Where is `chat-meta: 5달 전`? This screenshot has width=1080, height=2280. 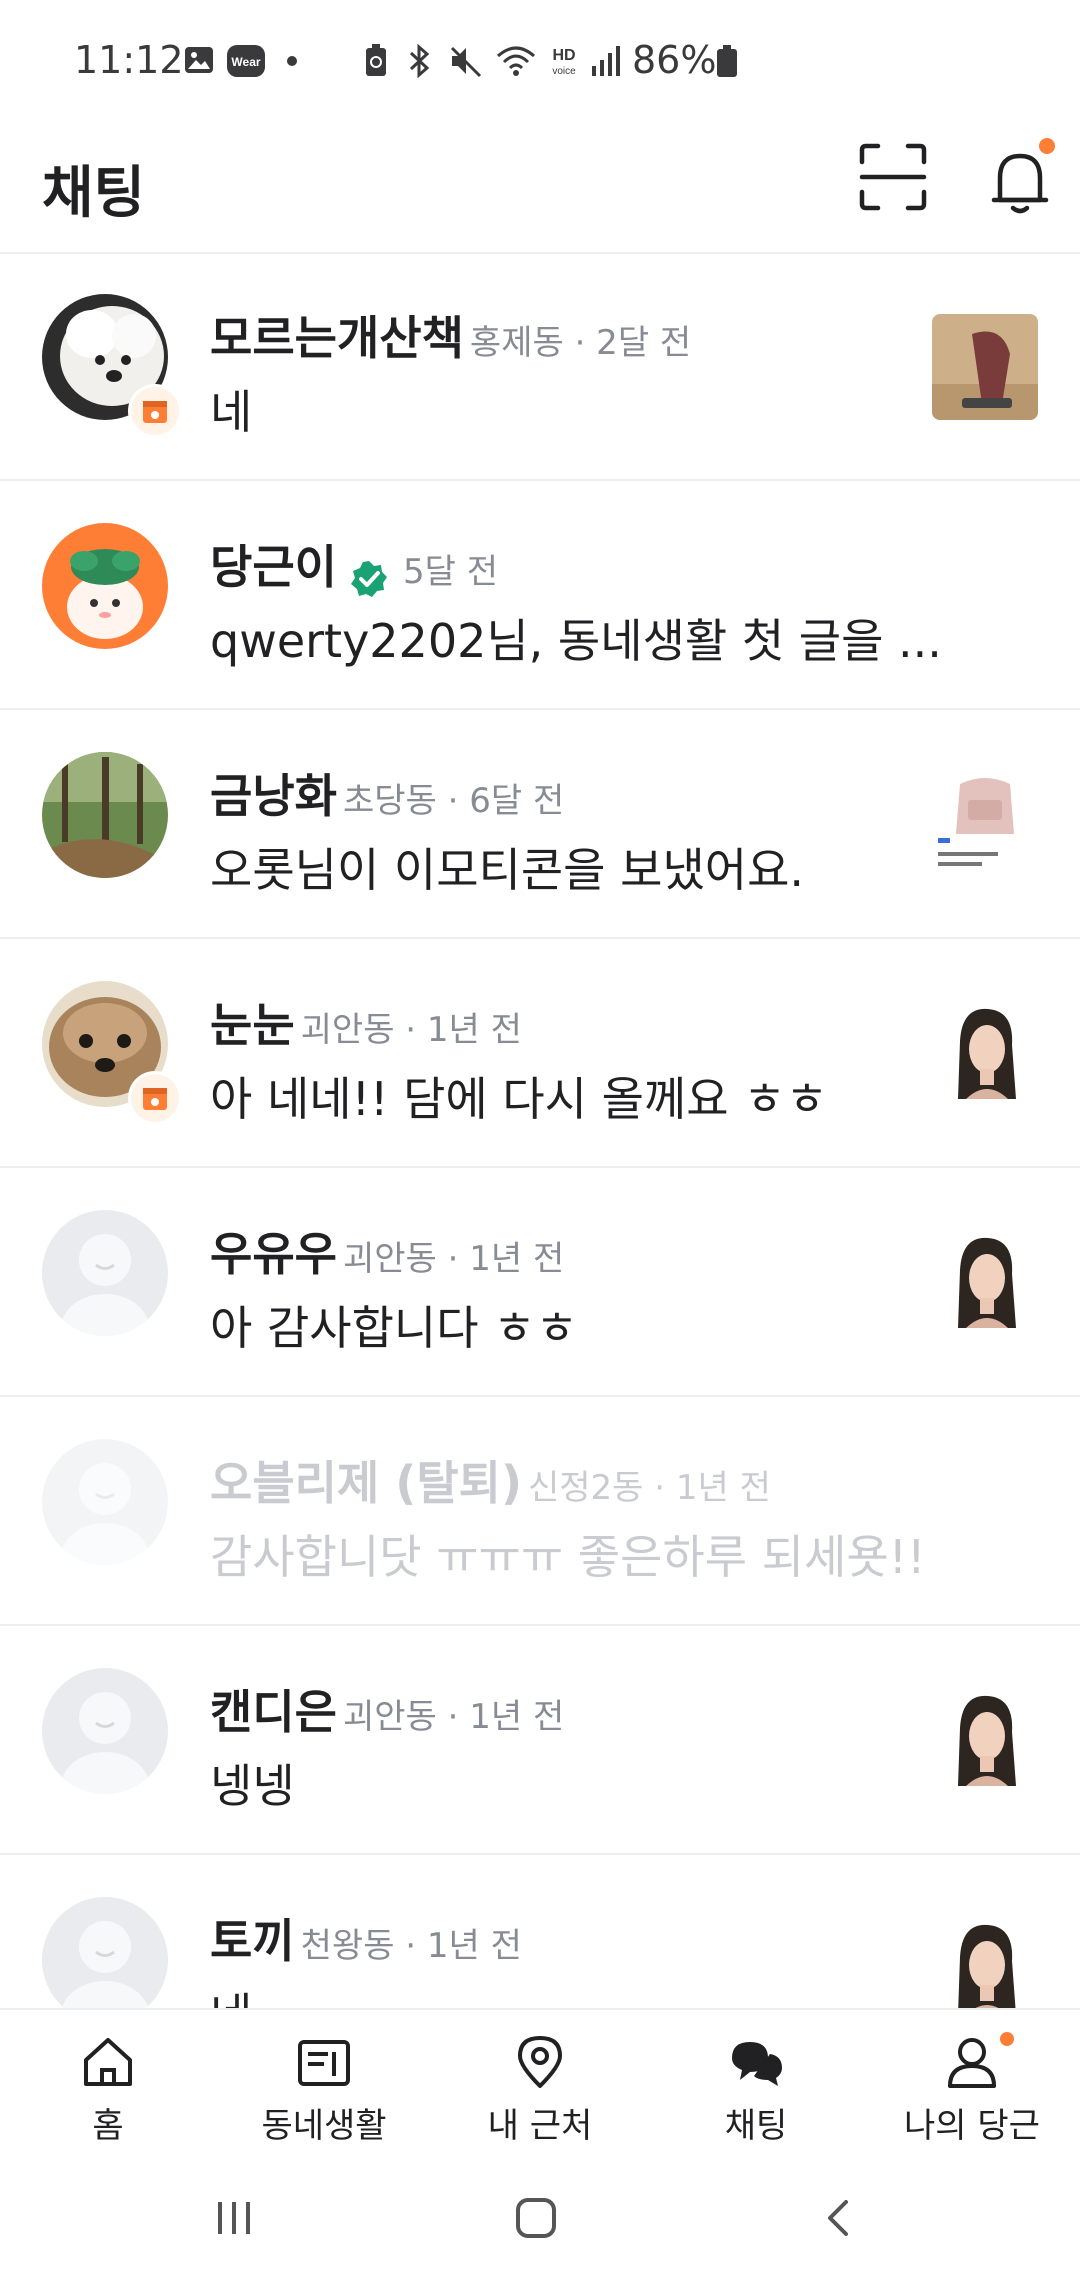 chat-meta: 5달 전 is located at coordinates (450, 572).